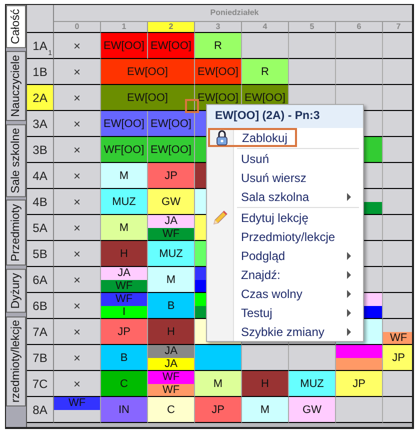 The image size is (418, 433). I want to click on timetable-cell: WF I, so click(124, 306).